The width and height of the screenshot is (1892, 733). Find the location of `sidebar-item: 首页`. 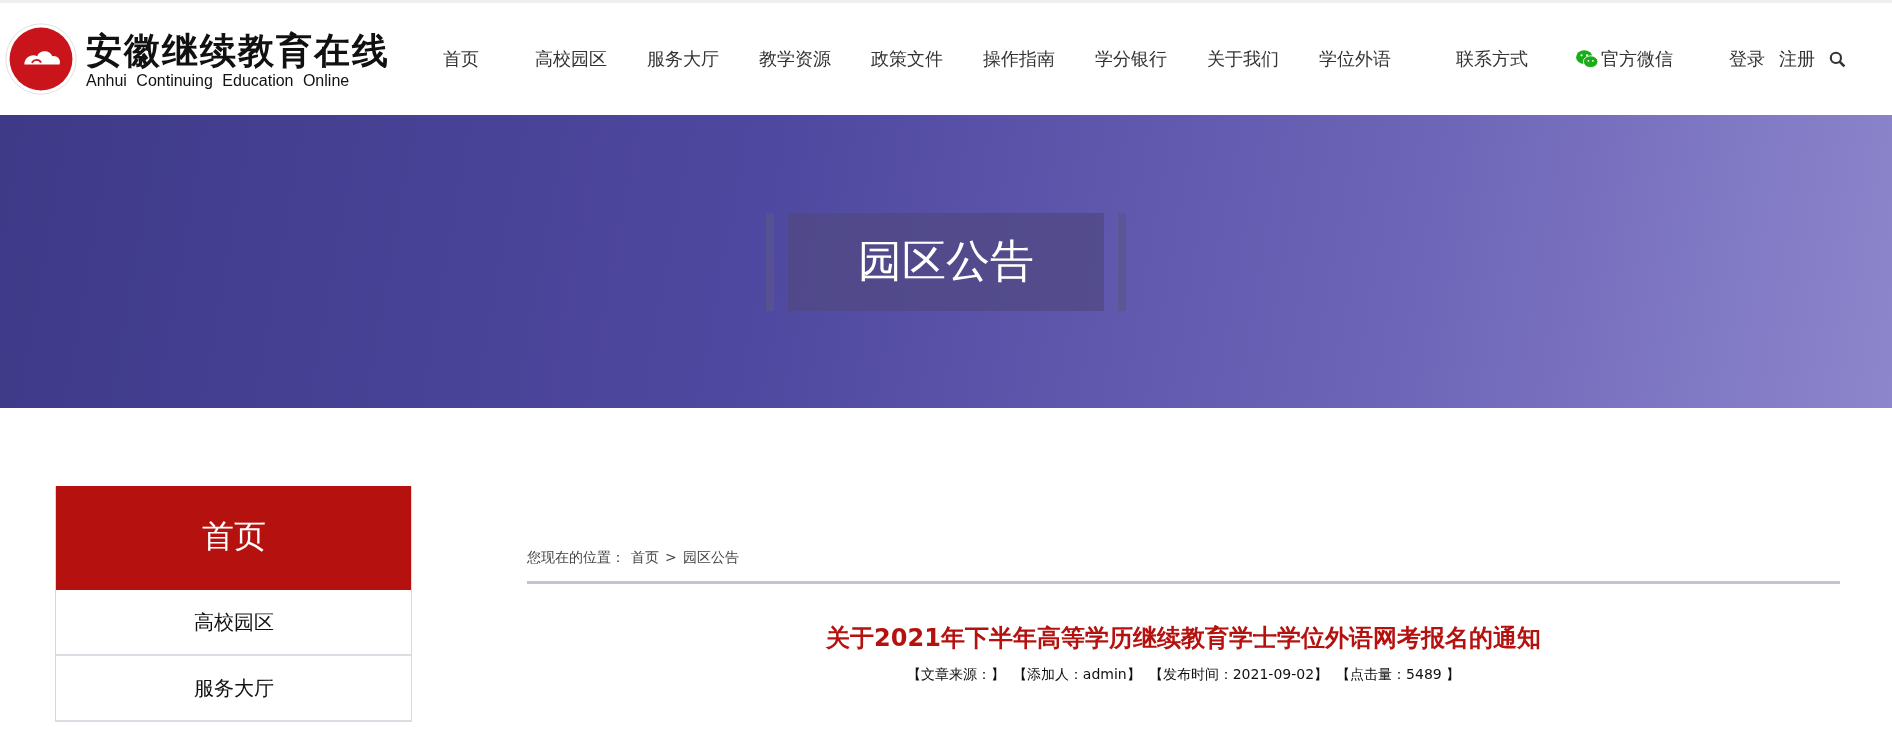

sidebar-item: 首页 is located at coordinates (233, 538).